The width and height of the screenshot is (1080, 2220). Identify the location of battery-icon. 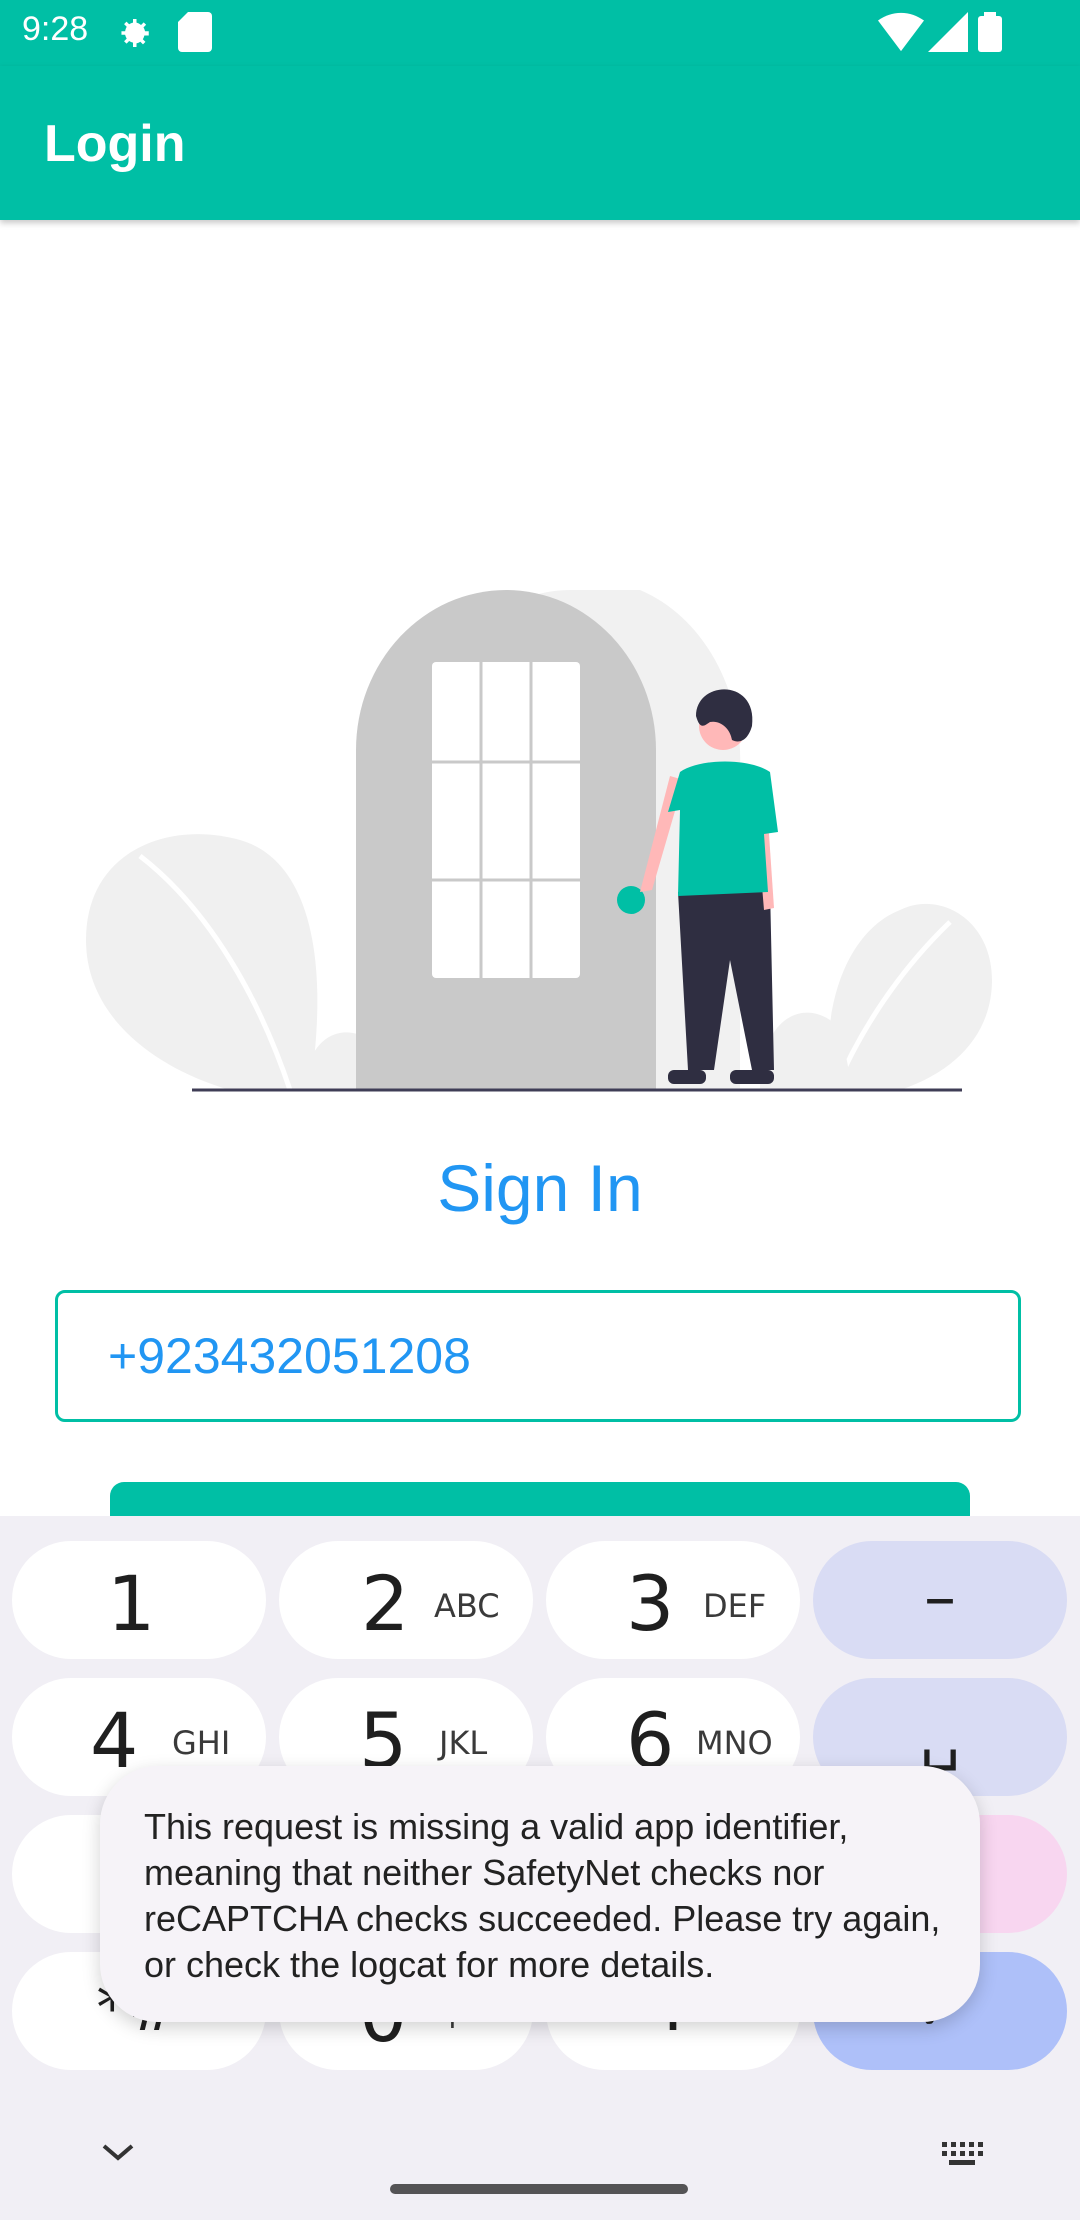
(990, 34).